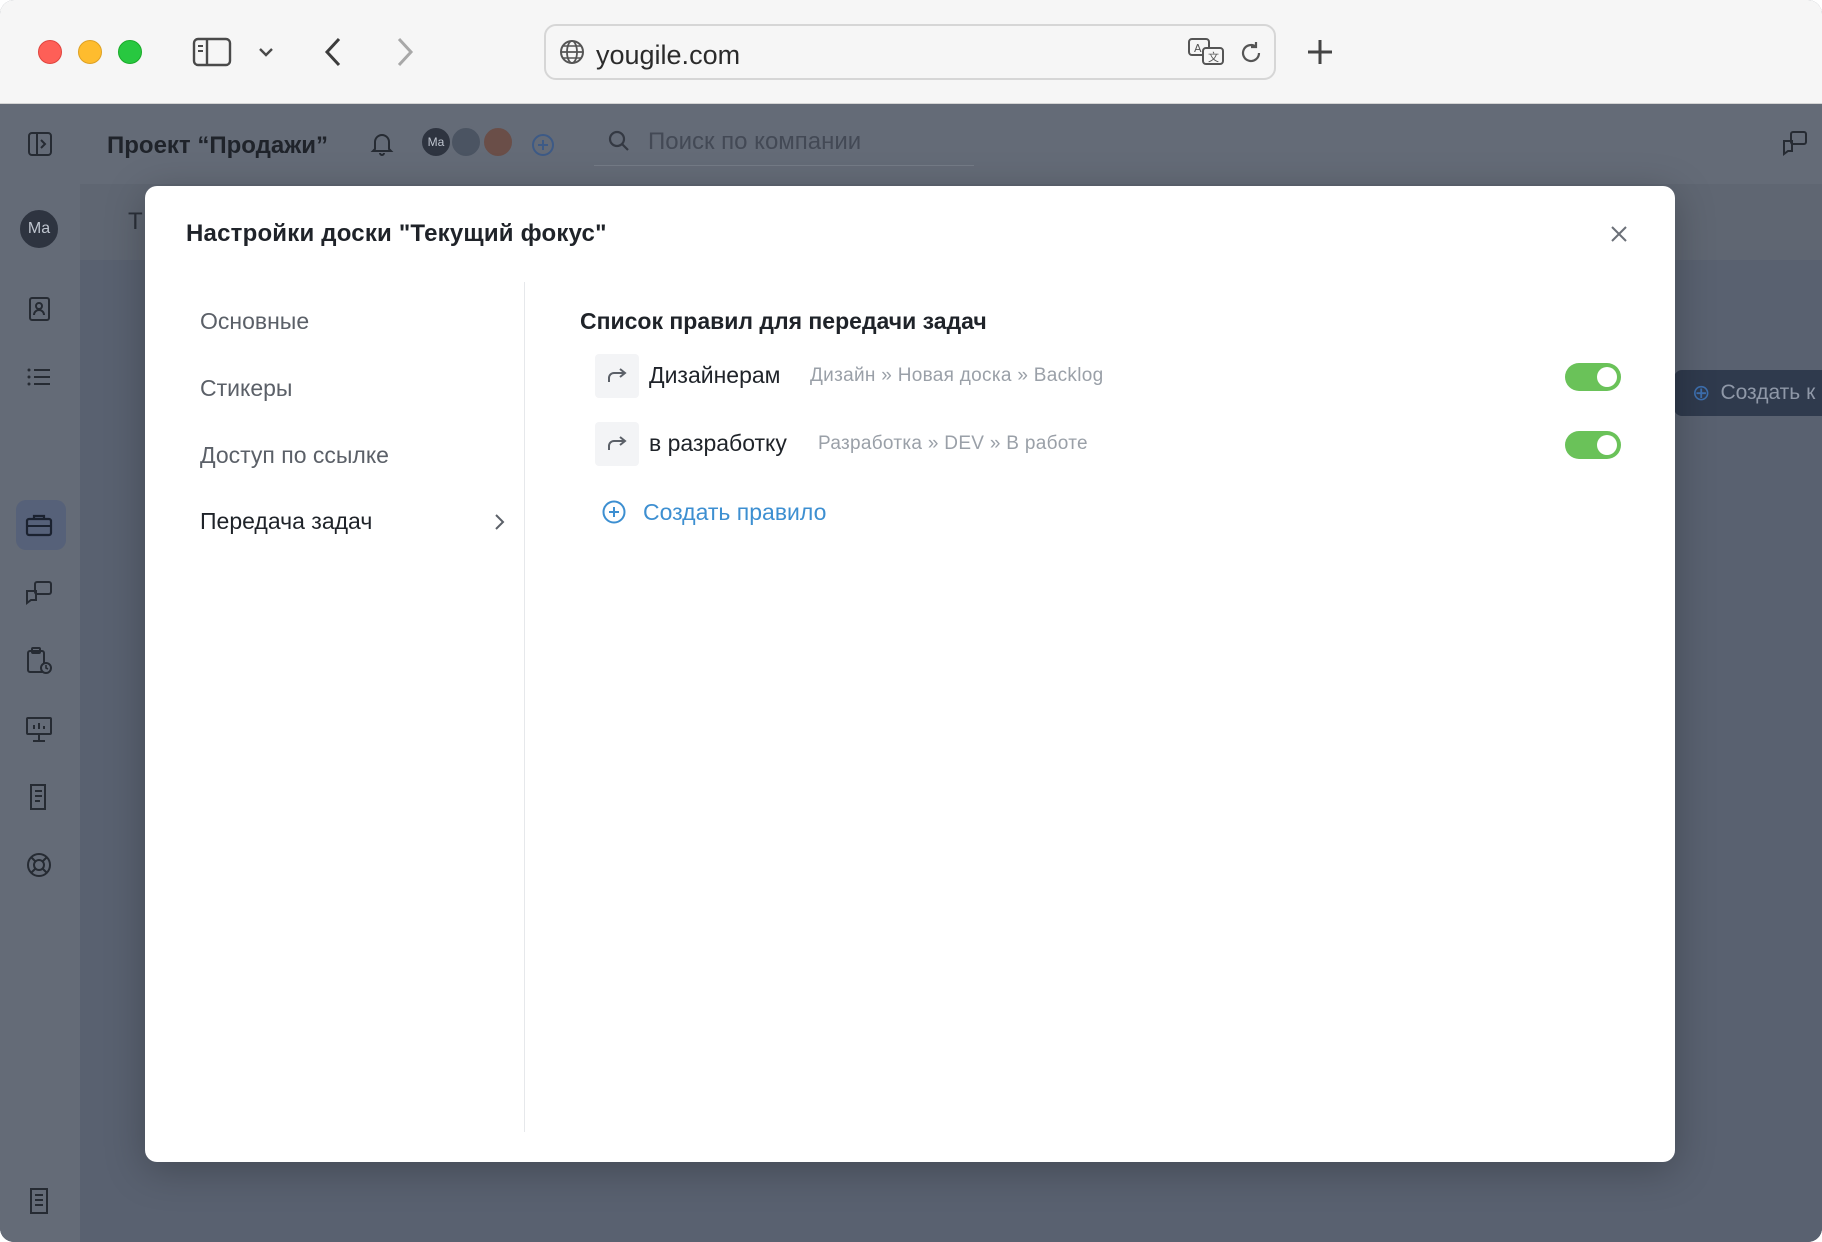 The height and width of the screenshot is (1242, 1822). Describe the element at coordinates (755, 141) in the screenshot. I see `search-placeholder: Поиск по компании` at that location.